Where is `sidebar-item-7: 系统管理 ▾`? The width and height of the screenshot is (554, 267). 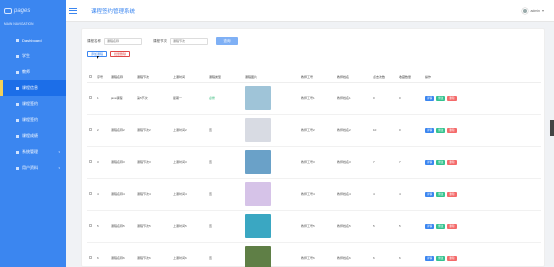
sidebar-item-7: 系统管理 ▾ is located at coordinates (33, 152).